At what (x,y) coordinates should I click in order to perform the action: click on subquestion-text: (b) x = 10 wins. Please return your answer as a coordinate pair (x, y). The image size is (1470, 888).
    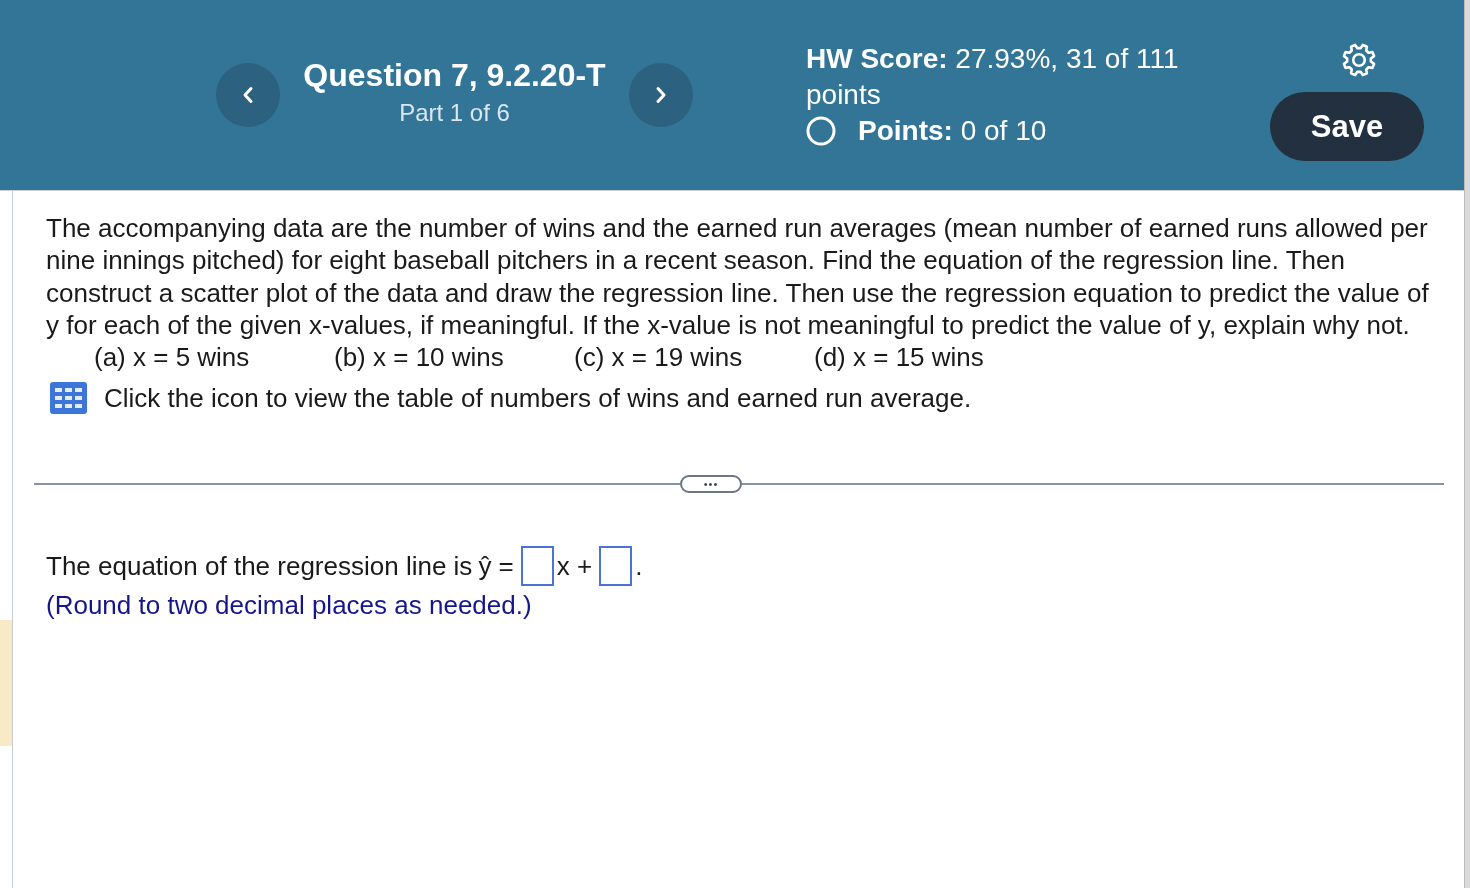
    Looking at the image, I should click on (419, 357).